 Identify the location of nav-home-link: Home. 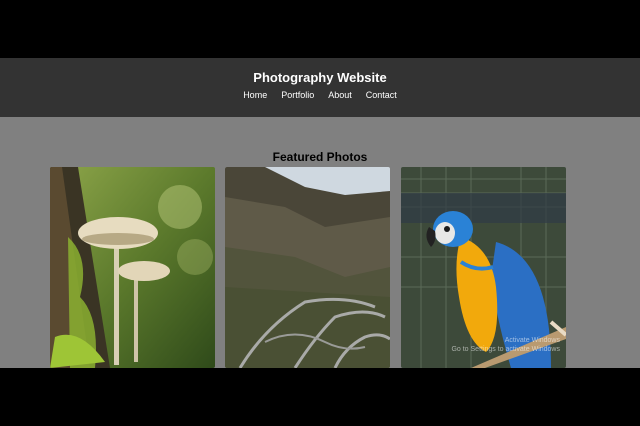
(255, 95).